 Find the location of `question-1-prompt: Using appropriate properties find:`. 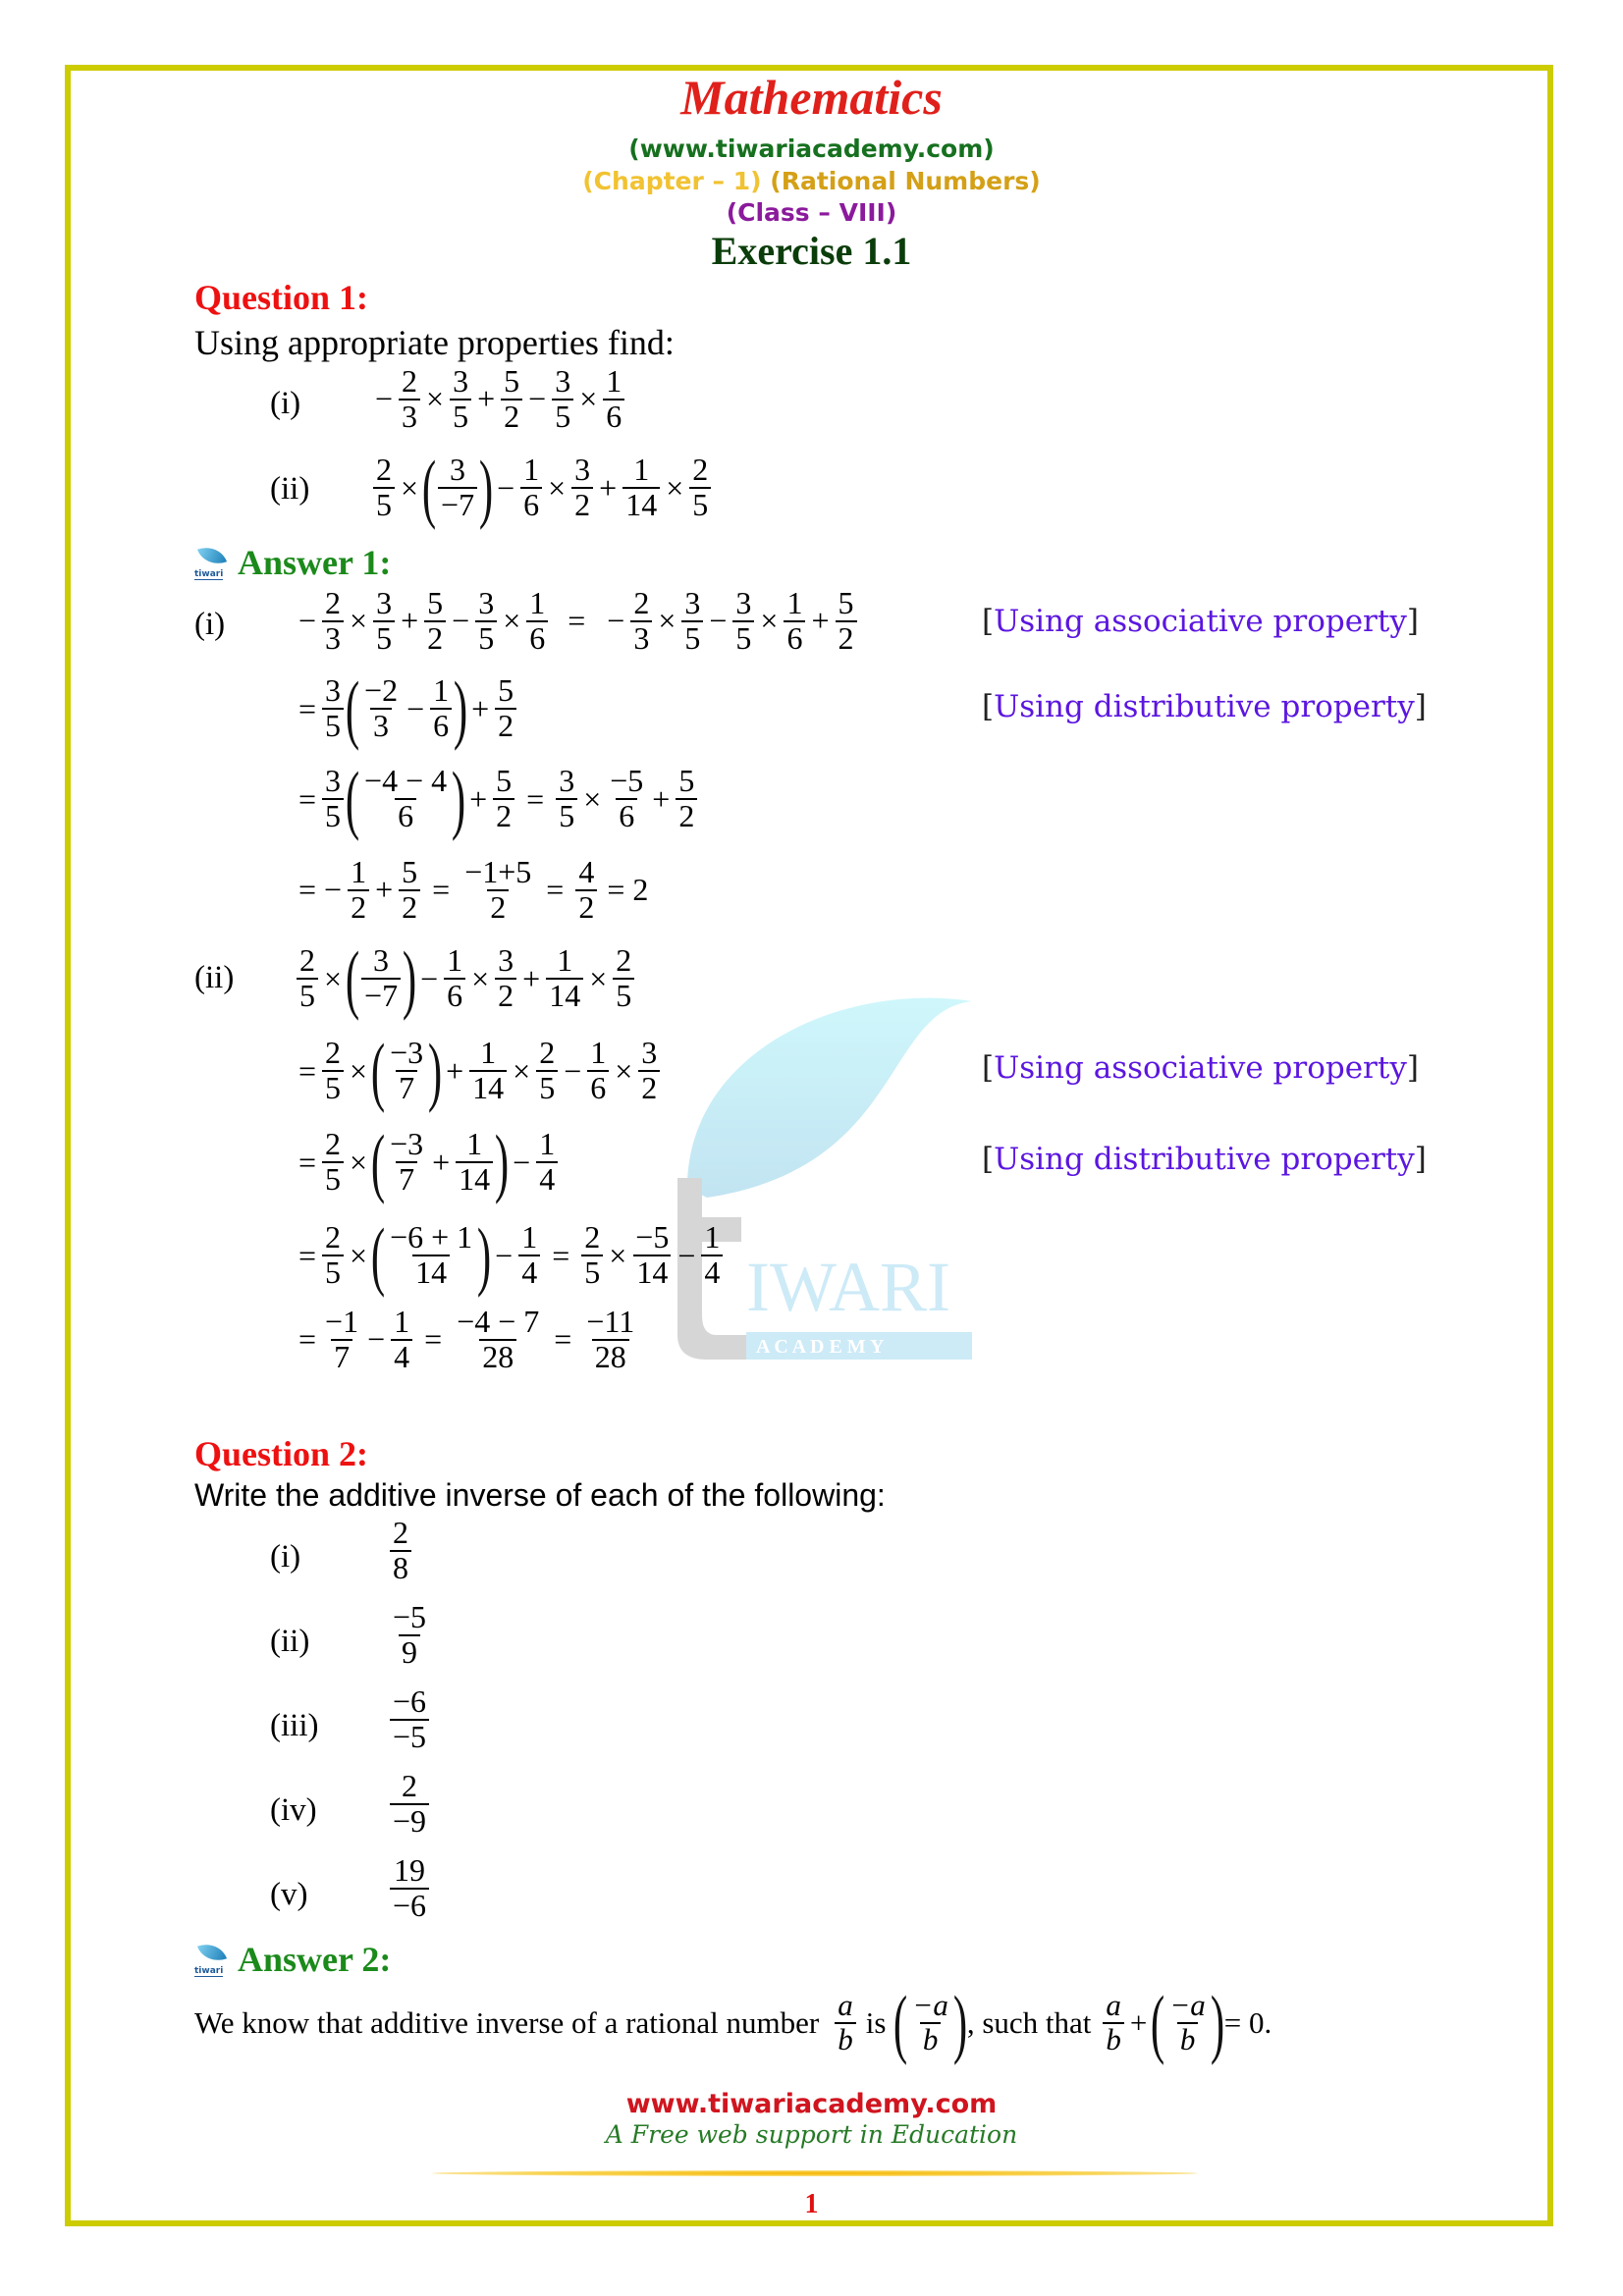

question-1-prompt: Using appropriate properties find: is located at coordinates (435, 342).